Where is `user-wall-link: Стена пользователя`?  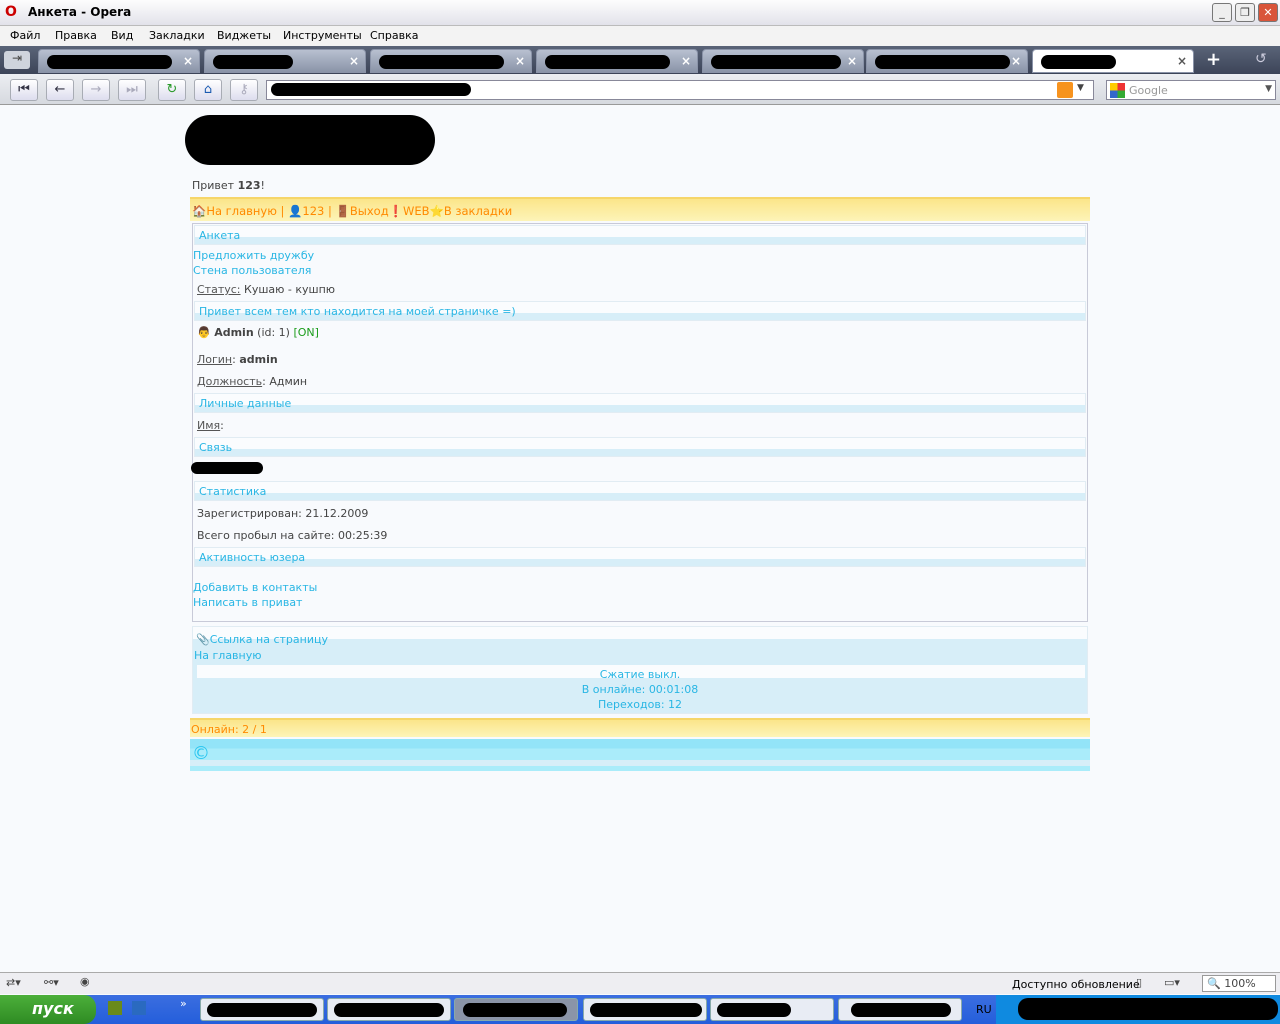 user-wall-link: Стена пользователя is located at coordinates (252, 270).